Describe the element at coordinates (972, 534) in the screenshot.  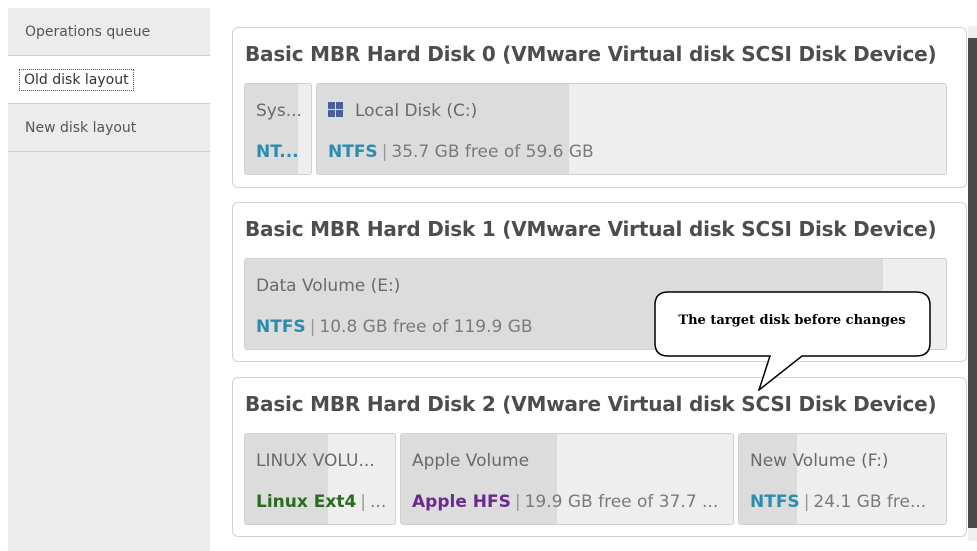
I see `scroll-down-arrow` at that location.